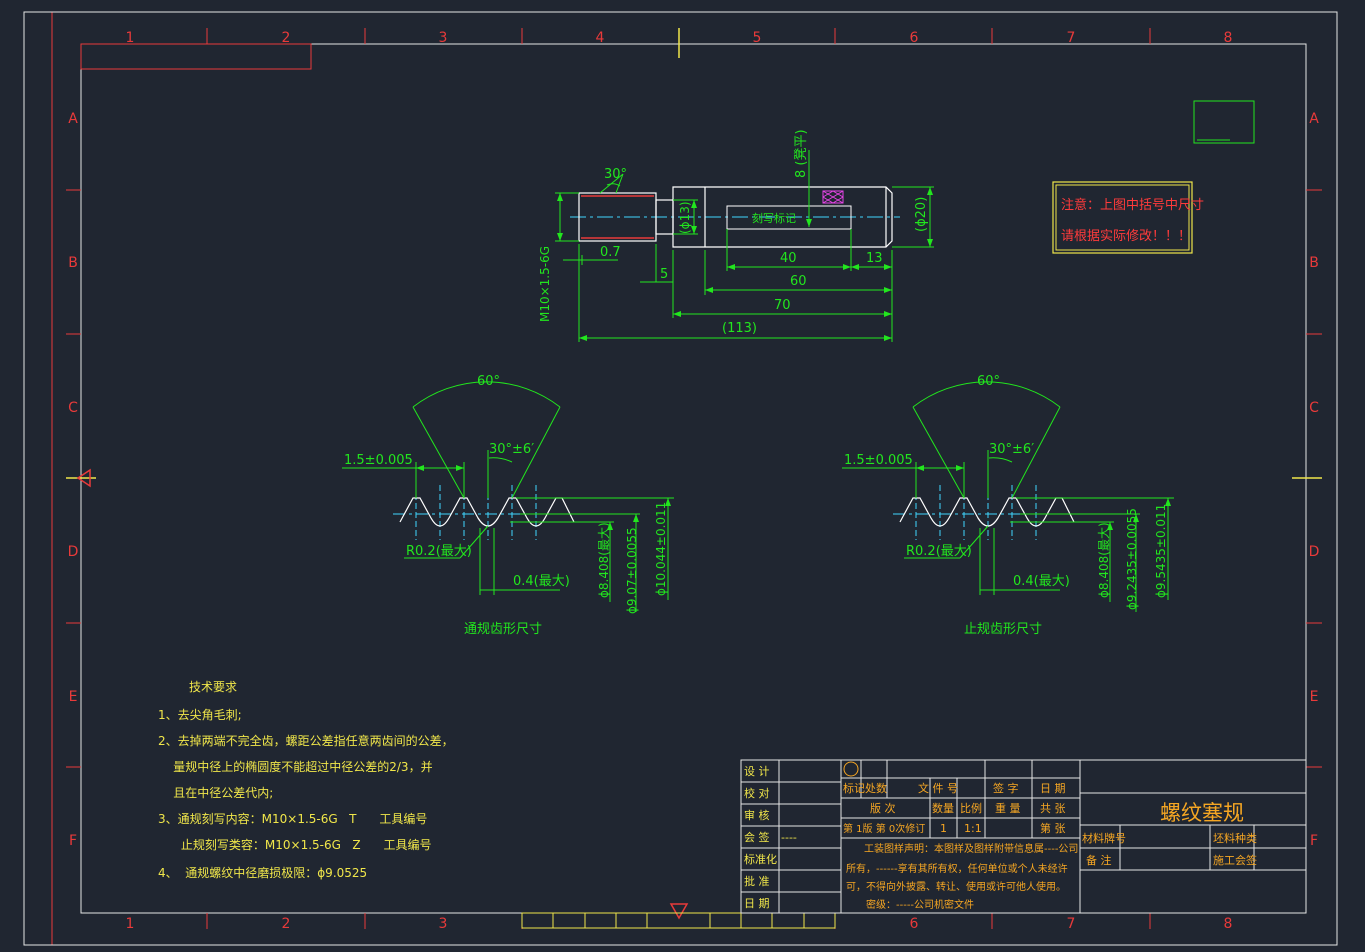 This screenshot has height=952, width=1365. Describe the element at coordinates (73, 841) in the screenshot. I see `row-label-left: F` at that location.